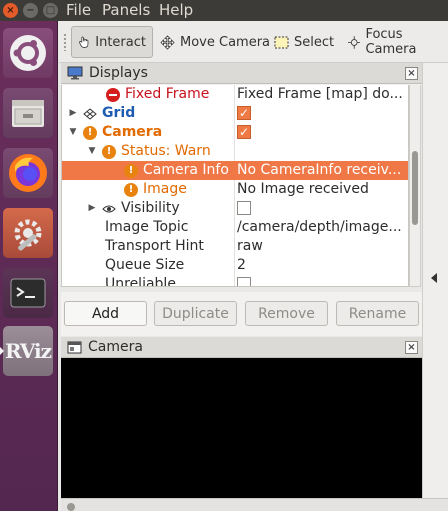 This screenshot has height=511, width=448. Describe the element at coordinates (235, 246) in the screenshot. I see `tree-row-transport-hint: Transport Hint raw` at that location.